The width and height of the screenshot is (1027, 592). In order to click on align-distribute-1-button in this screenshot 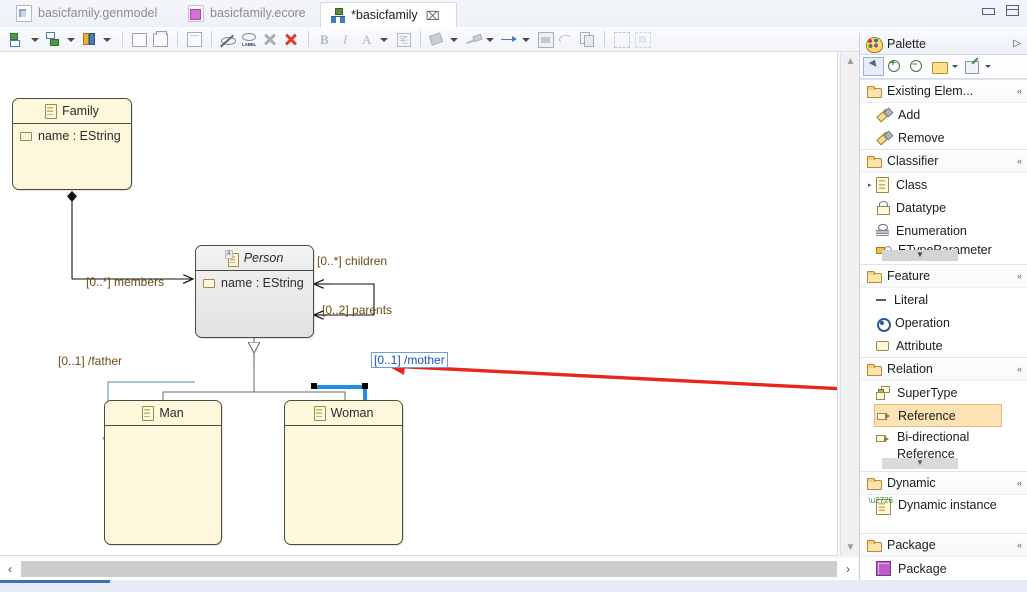, I will do `click(18, 39)`.